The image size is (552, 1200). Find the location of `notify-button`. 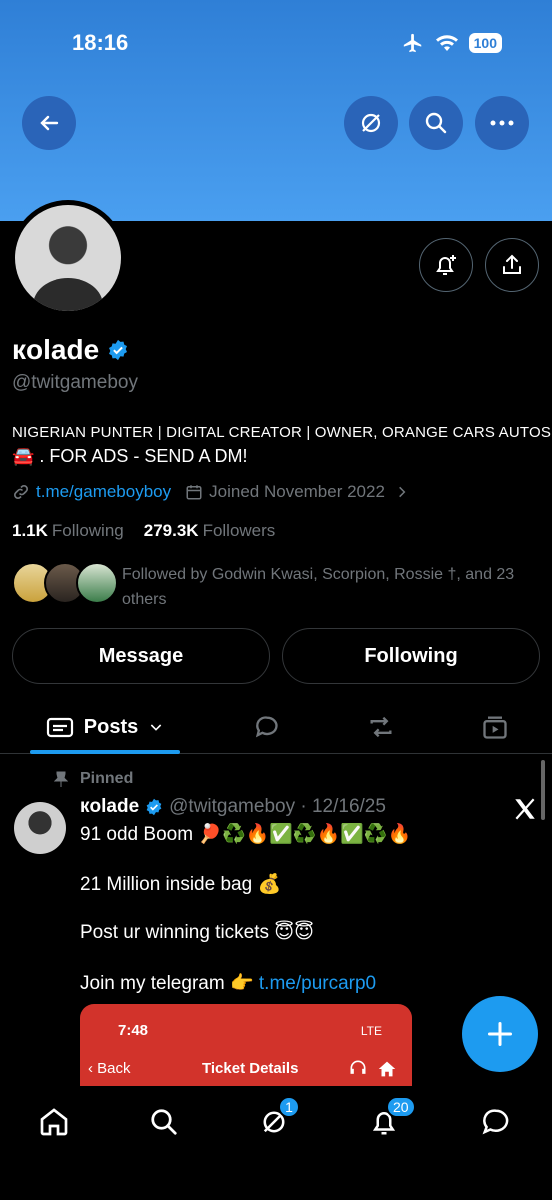

notify-button is located at coordinates (446, 265).